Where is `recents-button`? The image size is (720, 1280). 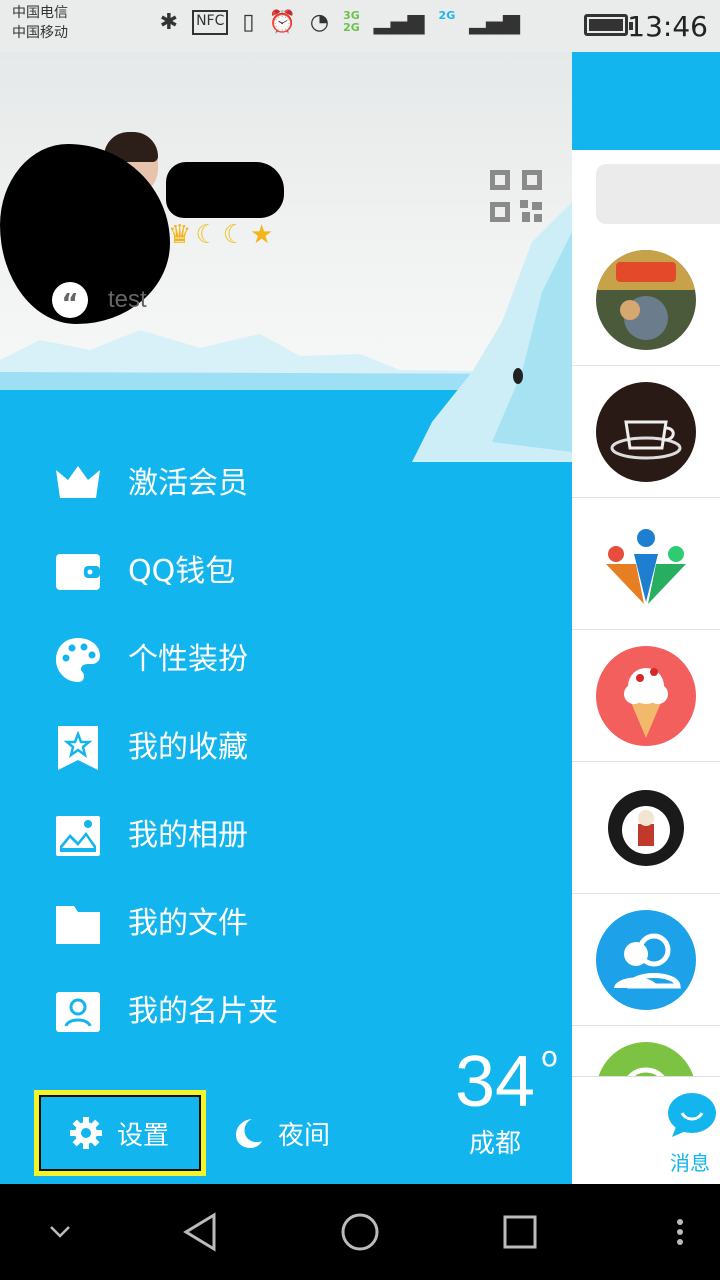
recents-button is located at coordinates (520, 1232).